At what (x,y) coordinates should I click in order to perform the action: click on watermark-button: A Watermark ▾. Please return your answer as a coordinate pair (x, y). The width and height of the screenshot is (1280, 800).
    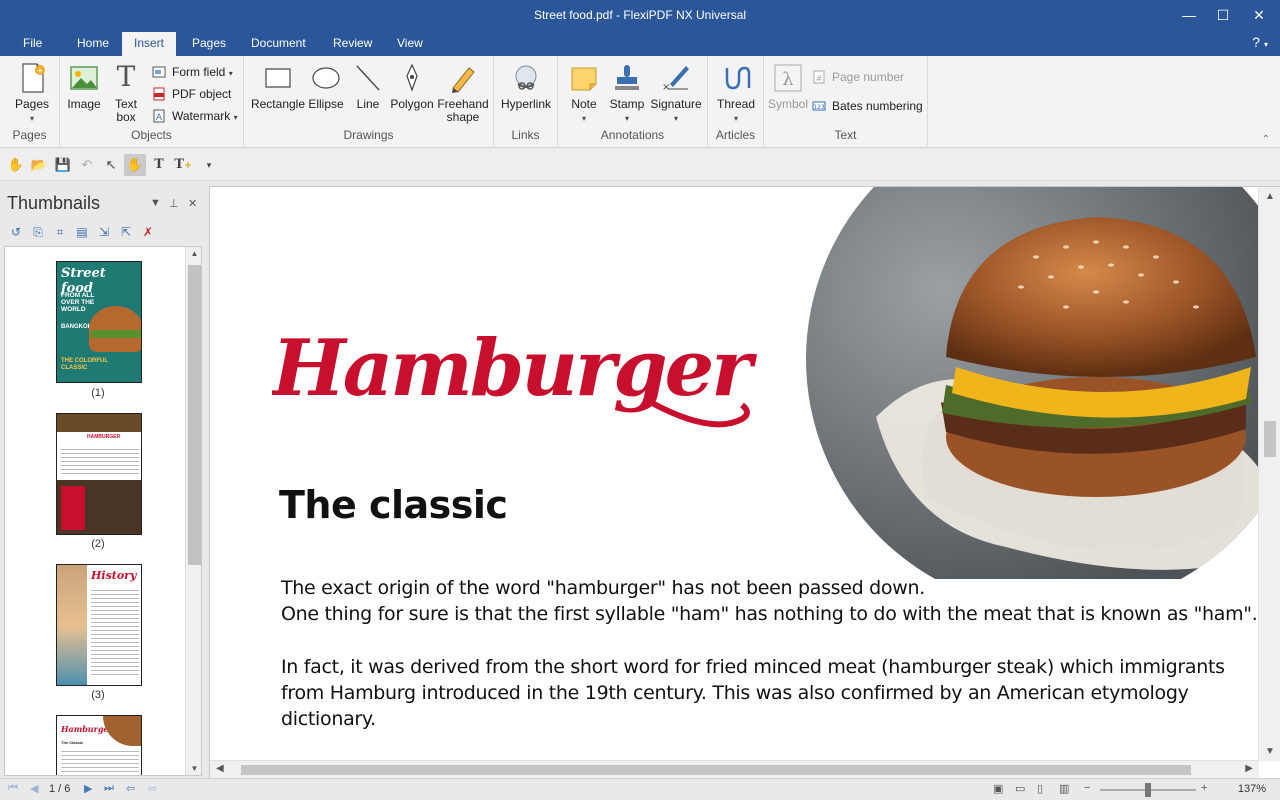
    Looking at the image, I should click on (195, 117).